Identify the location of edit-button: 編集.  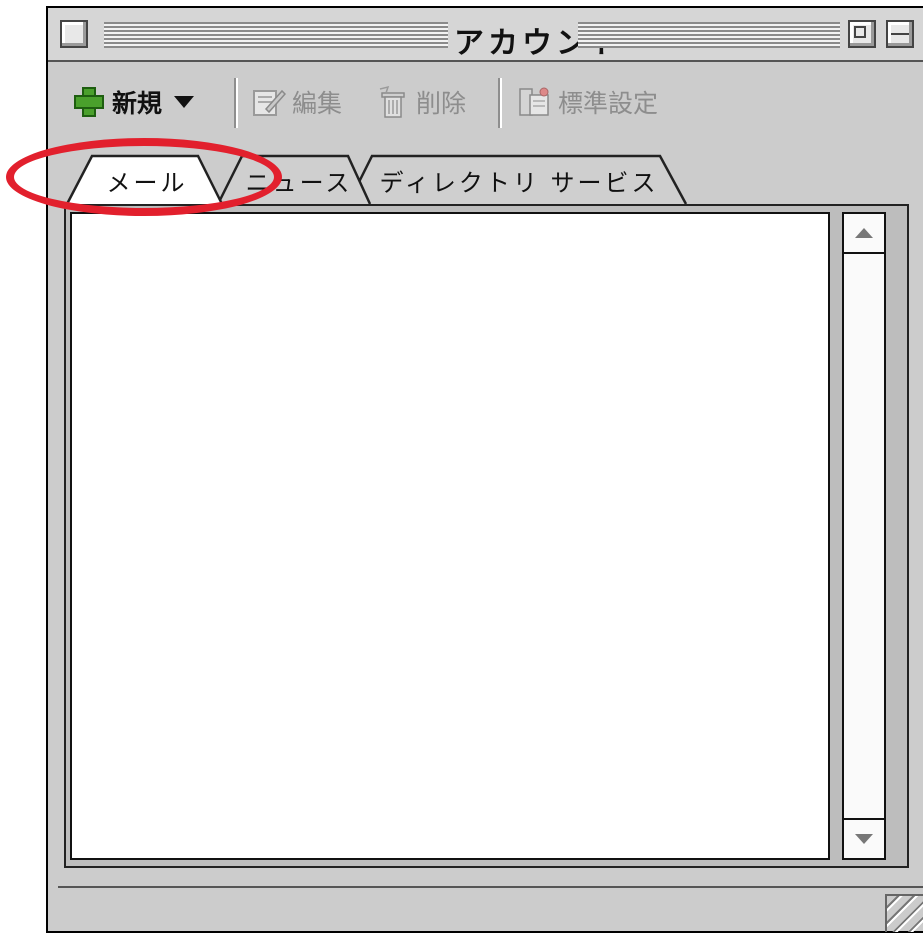
(297, 102).